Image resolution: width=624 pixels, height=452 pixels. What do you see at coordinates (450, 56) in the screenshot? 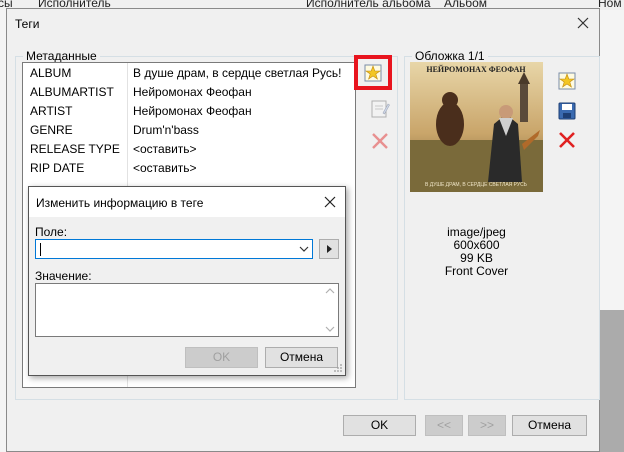
I see `cover-group-label: Обложка 1/1` at bounding box center [450, 56].